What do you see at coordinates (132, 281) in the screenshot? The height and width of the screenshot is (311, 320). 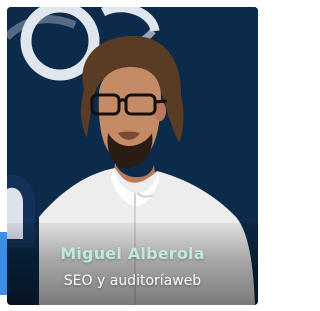 I see `person-role: SEO y auditoríaweb` at bounding box center [132, 281].